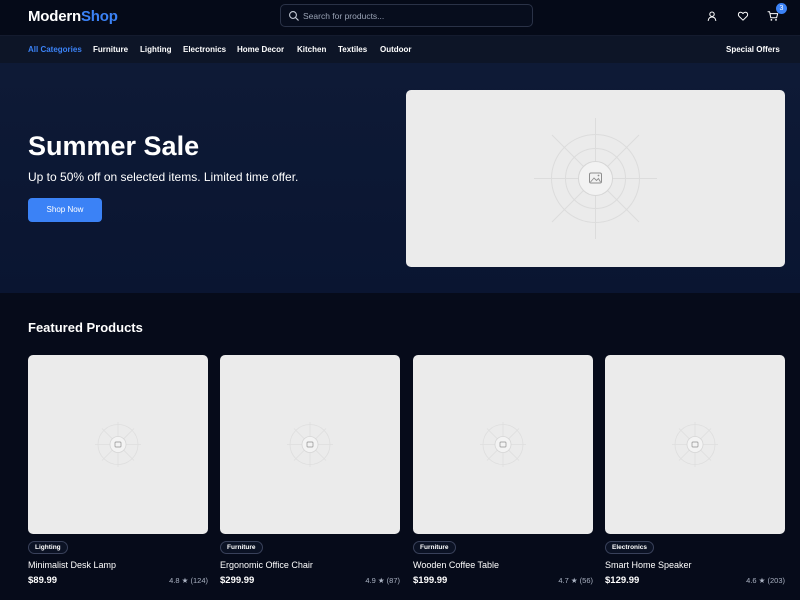 This screenshot has height=600, width=800. What do you see at coordinates (294, 16) in the screenshot?
I see `search-icon` at bounding box center [294, 16].